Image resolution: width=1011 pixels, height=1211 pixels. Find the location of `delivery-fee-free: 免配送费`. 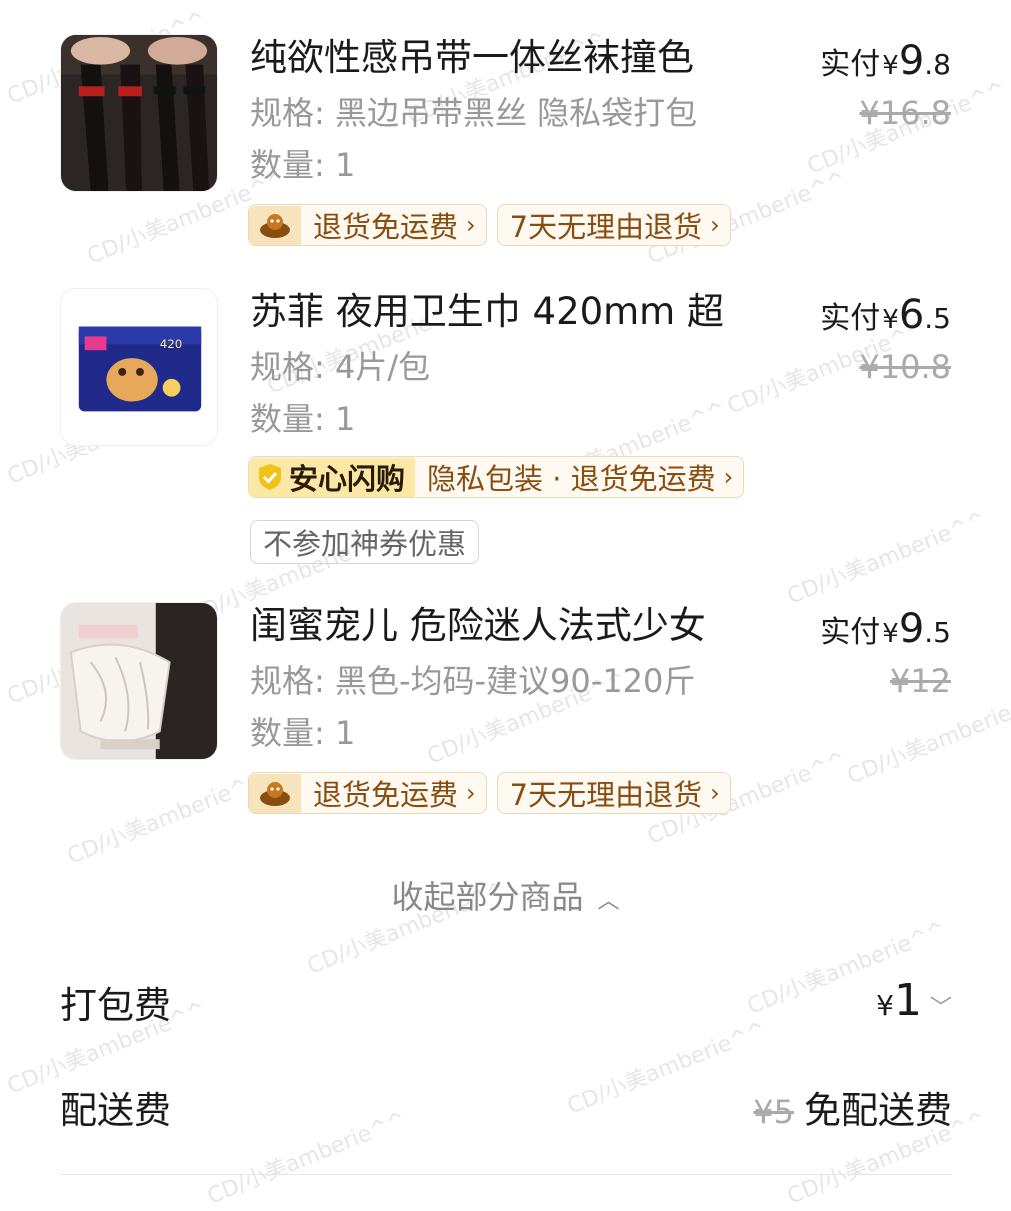

delivery-fee-free: 免配送费 is located at coordinates (878, 1110).